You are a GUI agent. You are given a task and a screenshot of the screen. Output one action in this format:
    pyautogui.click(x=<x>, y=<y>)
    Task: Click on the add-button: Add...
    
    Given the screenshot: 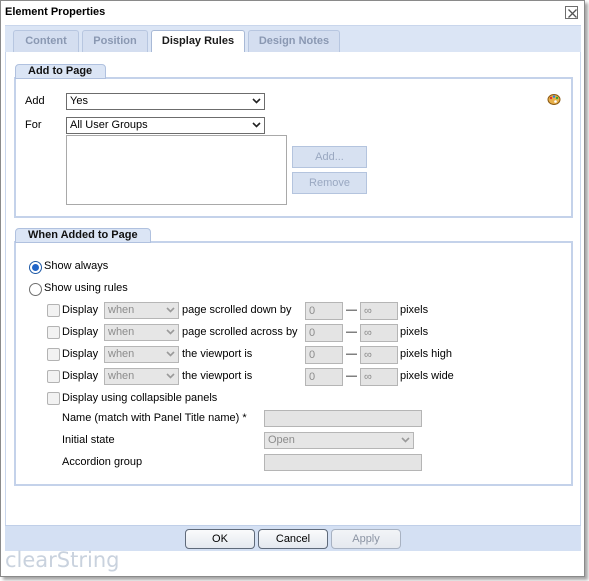 What is the action you would take?
    pyautogui.click(x=329, y=157)
    